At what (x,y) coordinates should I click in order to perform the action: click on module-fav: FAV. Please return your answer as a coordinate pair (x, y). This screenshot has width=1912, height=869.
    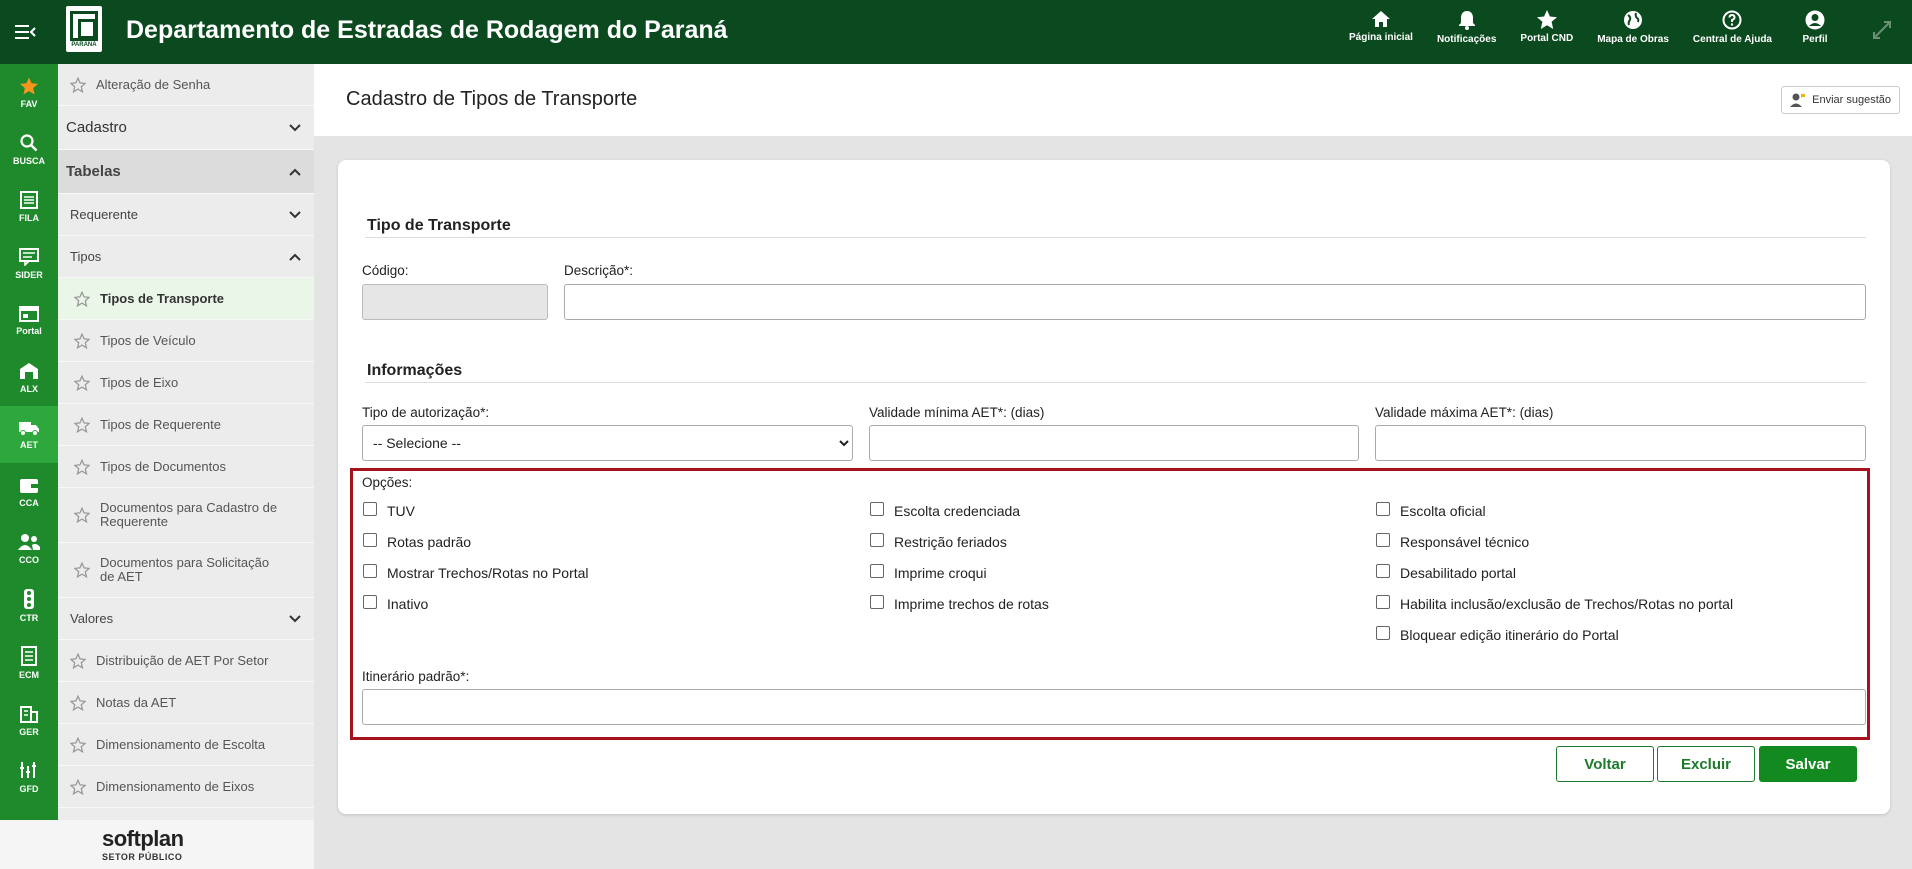
    Looking at the image, I should click on (29, 92).